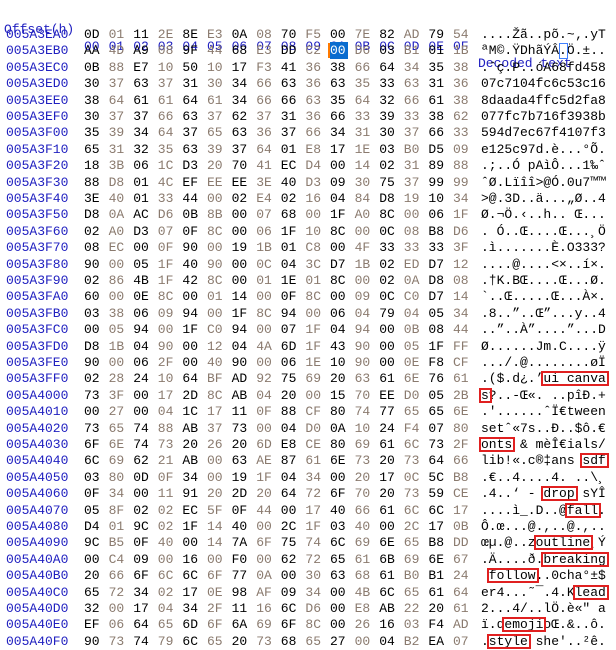 This screenshot has width=616, height=650. Describe the element at coordinates (413, 378) in the screenshot. I see `hex-byte: 6E` at that location.